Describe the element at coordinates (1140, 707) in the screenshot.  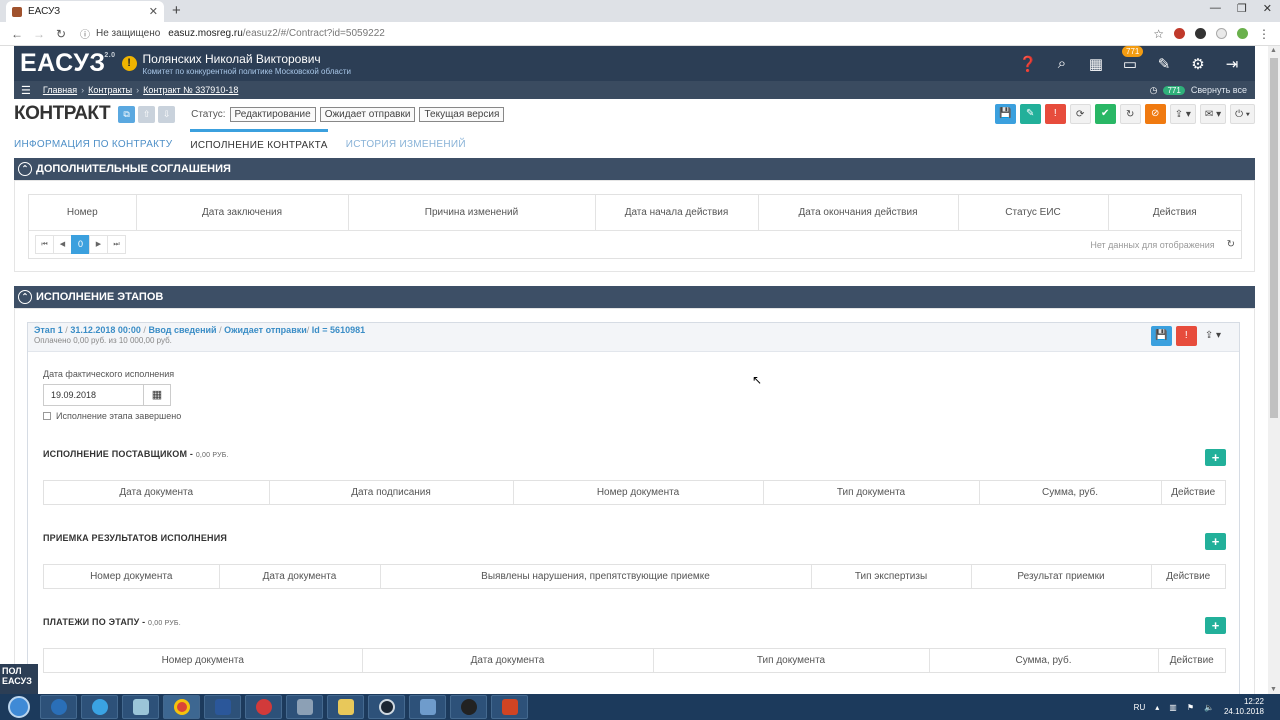
I see `language-indicator: RU` at that location.